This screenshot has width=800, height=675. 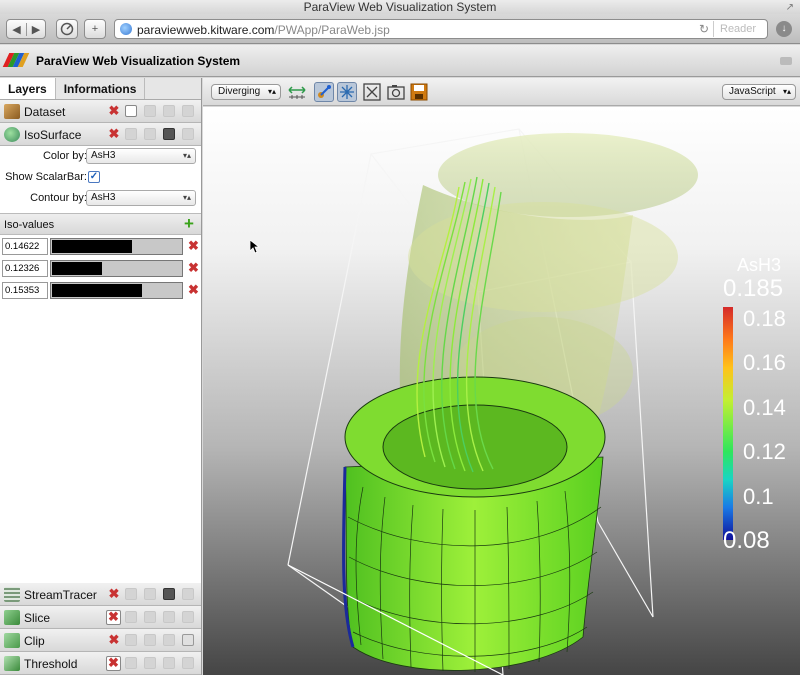 I want to click on new-tab-button: +, so click(x=95, y=29).